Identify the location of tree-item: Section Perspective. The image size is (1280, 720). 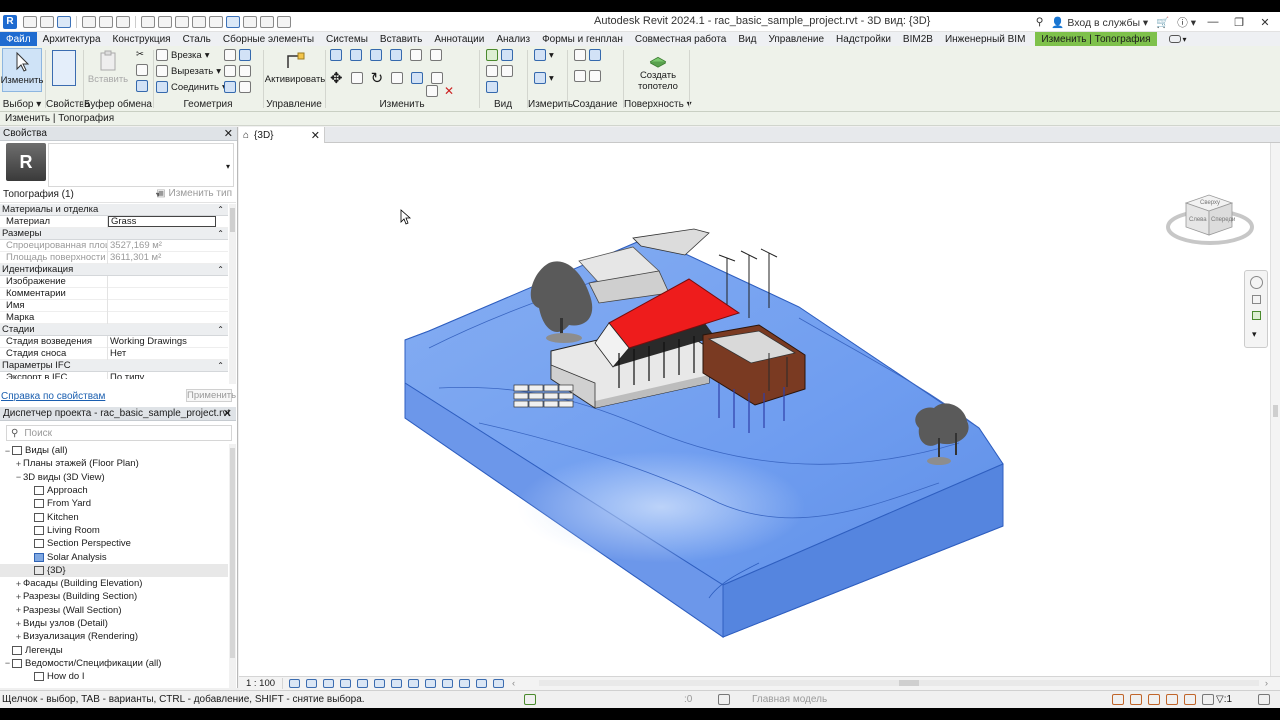
(114, 543).